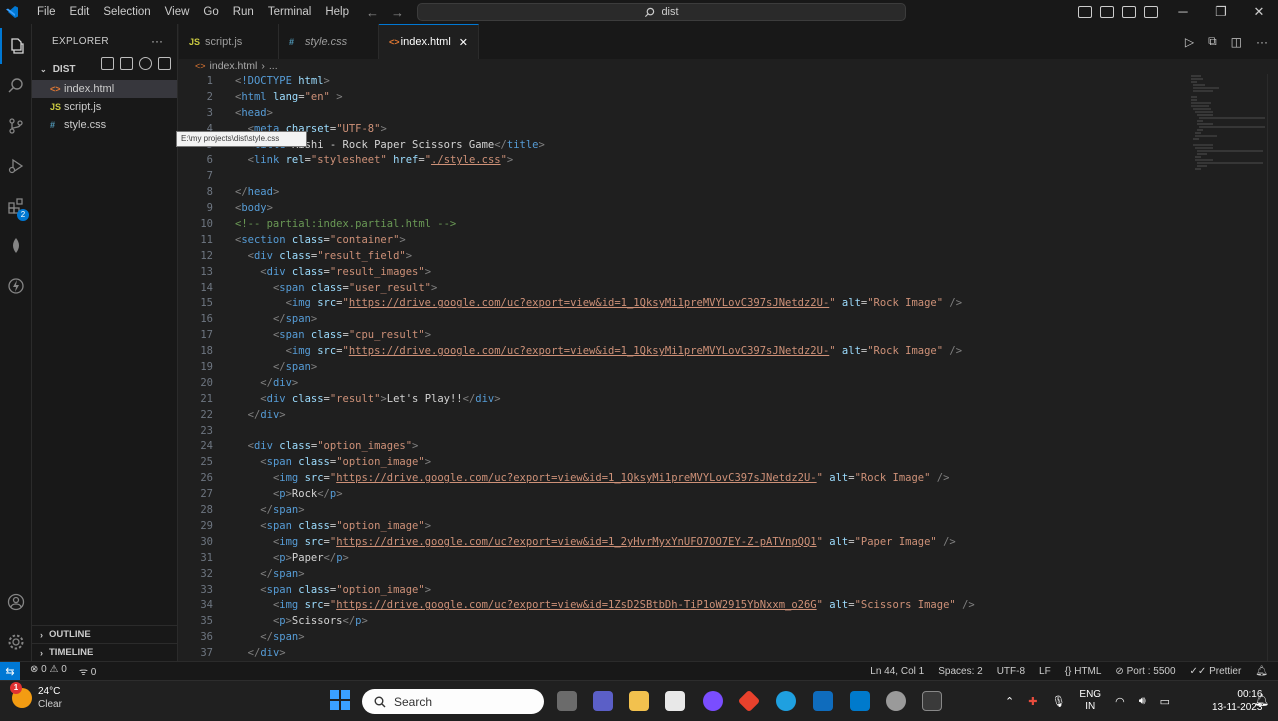 The image size is (1278, 721). What do you see at coordinates (1151, 12) in the screenshot?
I see `customize-layout-icon` at bounding box center [1151, 12].